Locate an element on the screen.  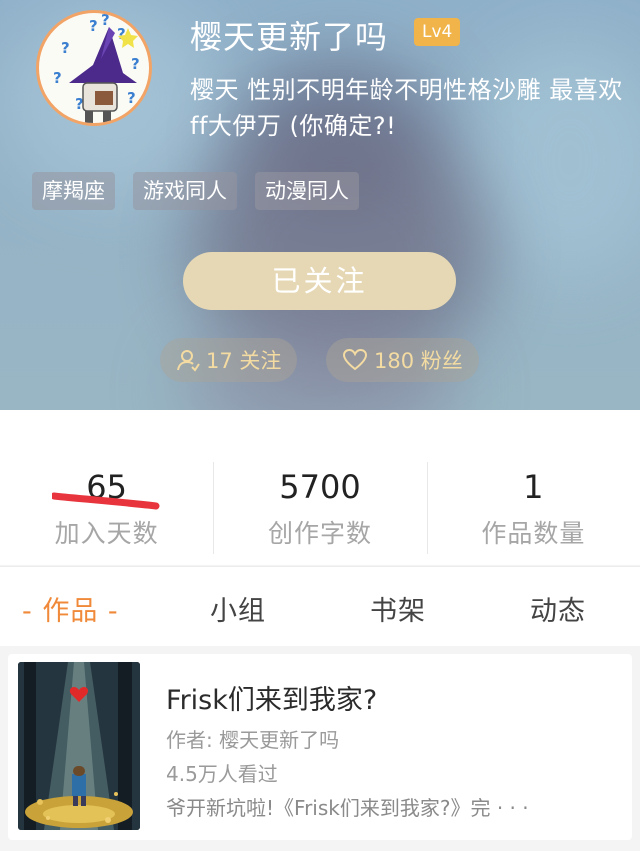
work-title: Frisk们来到我家? is located at coordinates (271, 697).